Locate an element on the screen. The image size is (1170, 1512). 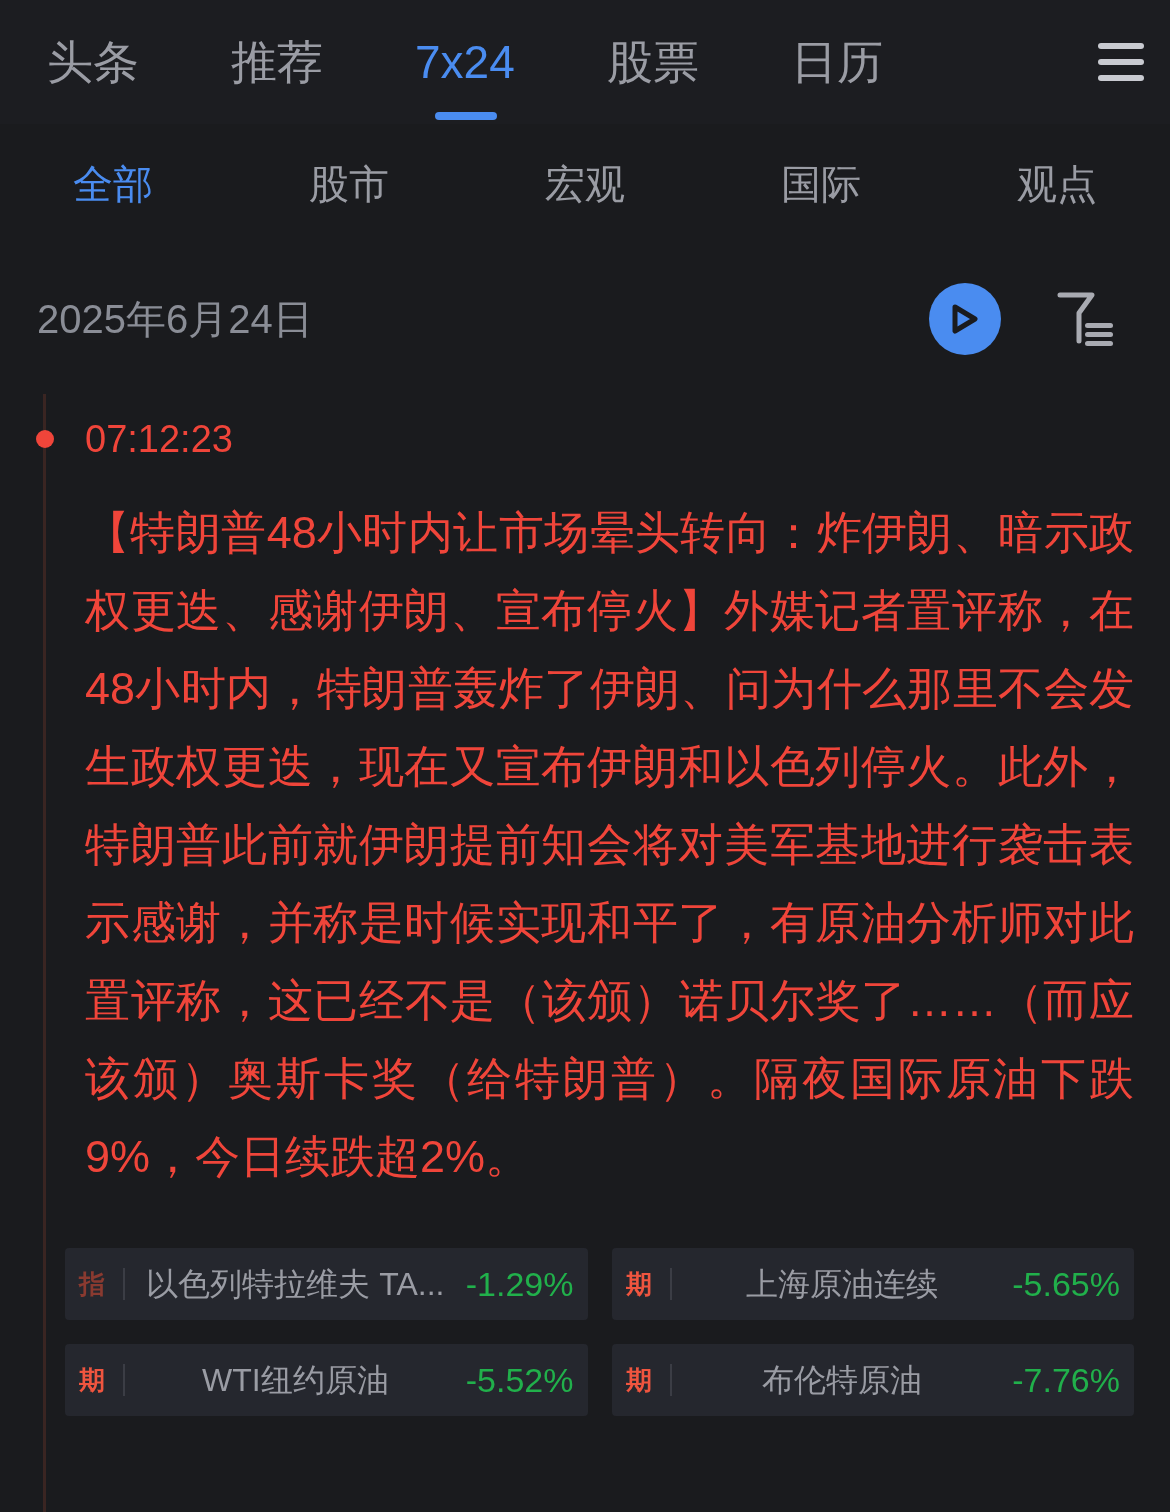
quote-name: 上海原油连续 is located at coordinates (841, 1284).